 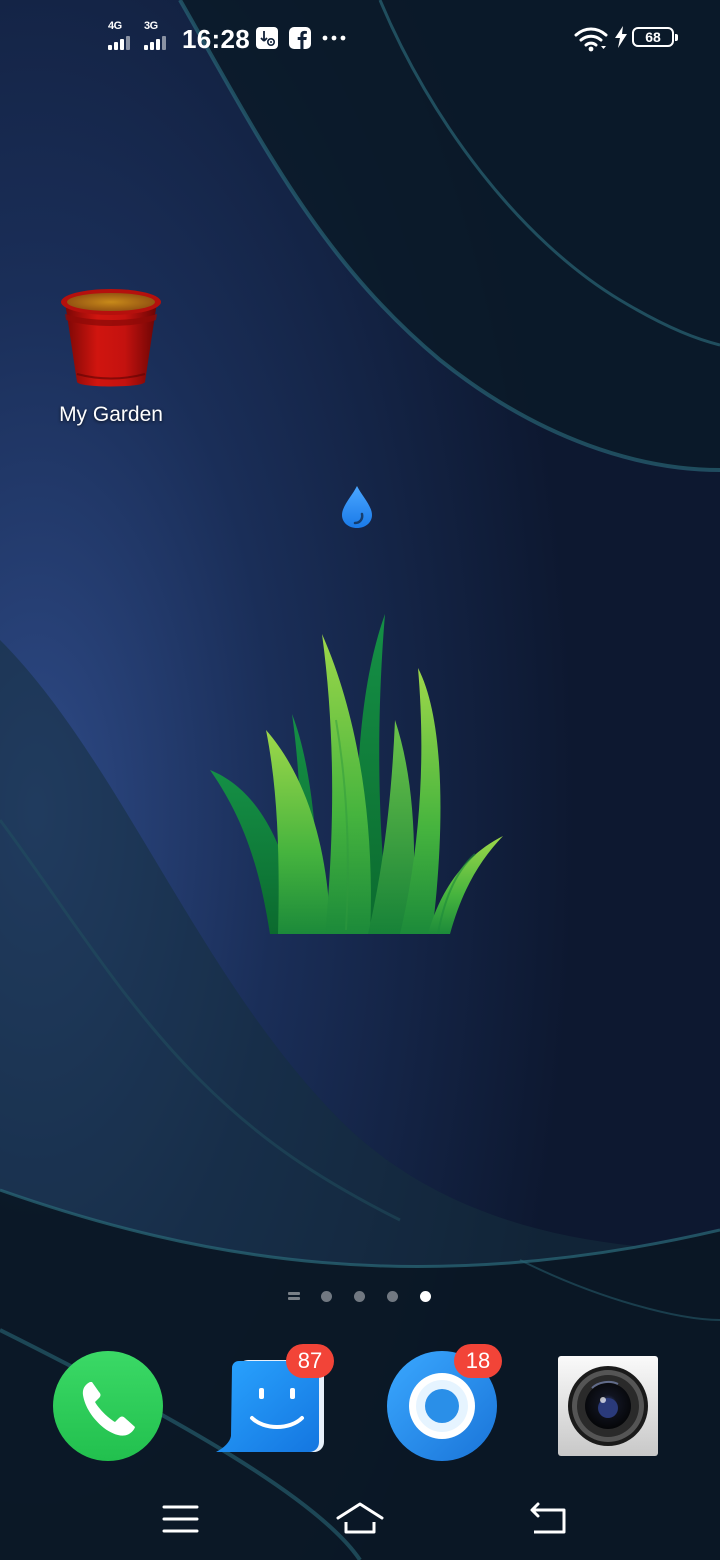 I want to click on camera-icon, so click(x=608, y=1406).